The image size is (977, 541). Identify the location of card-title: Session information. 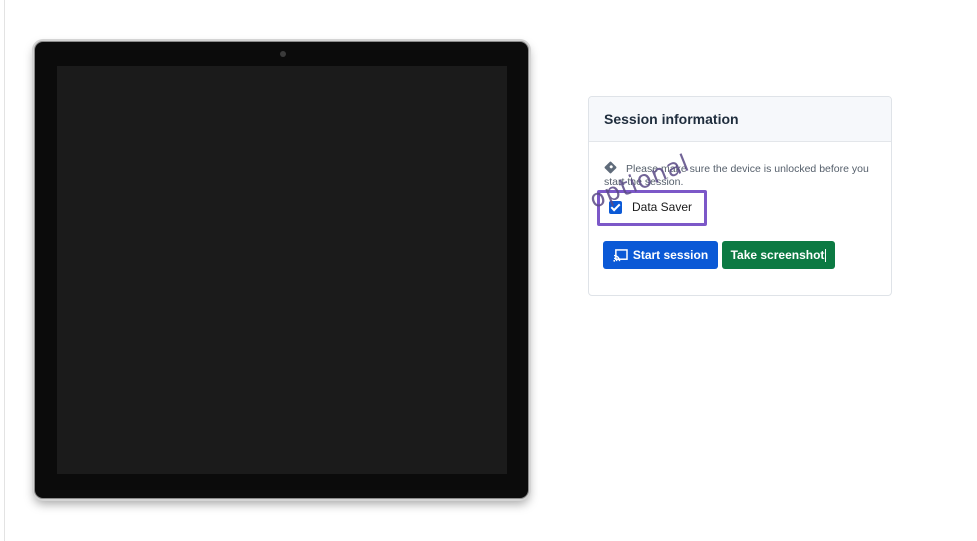
(671, 119).